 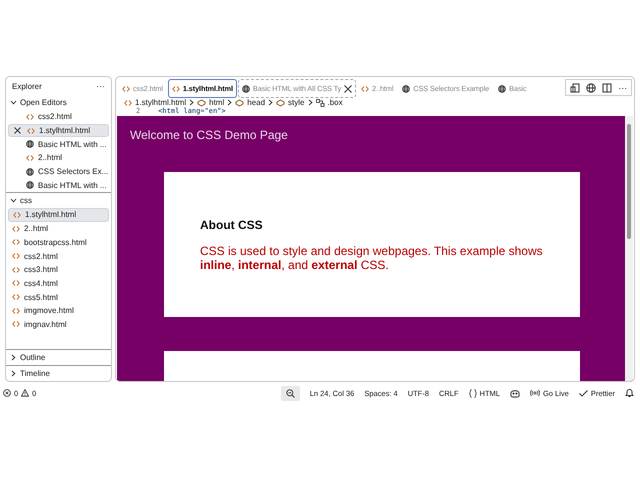 I want to click on explorer-title: Explorer, so click(x=27, y=86).